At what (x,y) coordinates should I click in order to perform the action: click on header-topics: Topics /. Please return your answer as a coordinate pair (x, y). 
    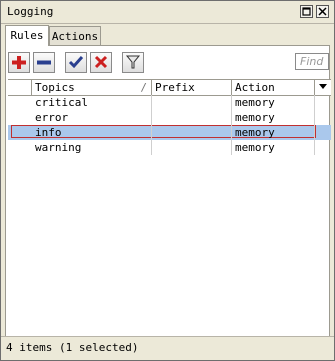
    Looking at the image, I should click on (92, 87).